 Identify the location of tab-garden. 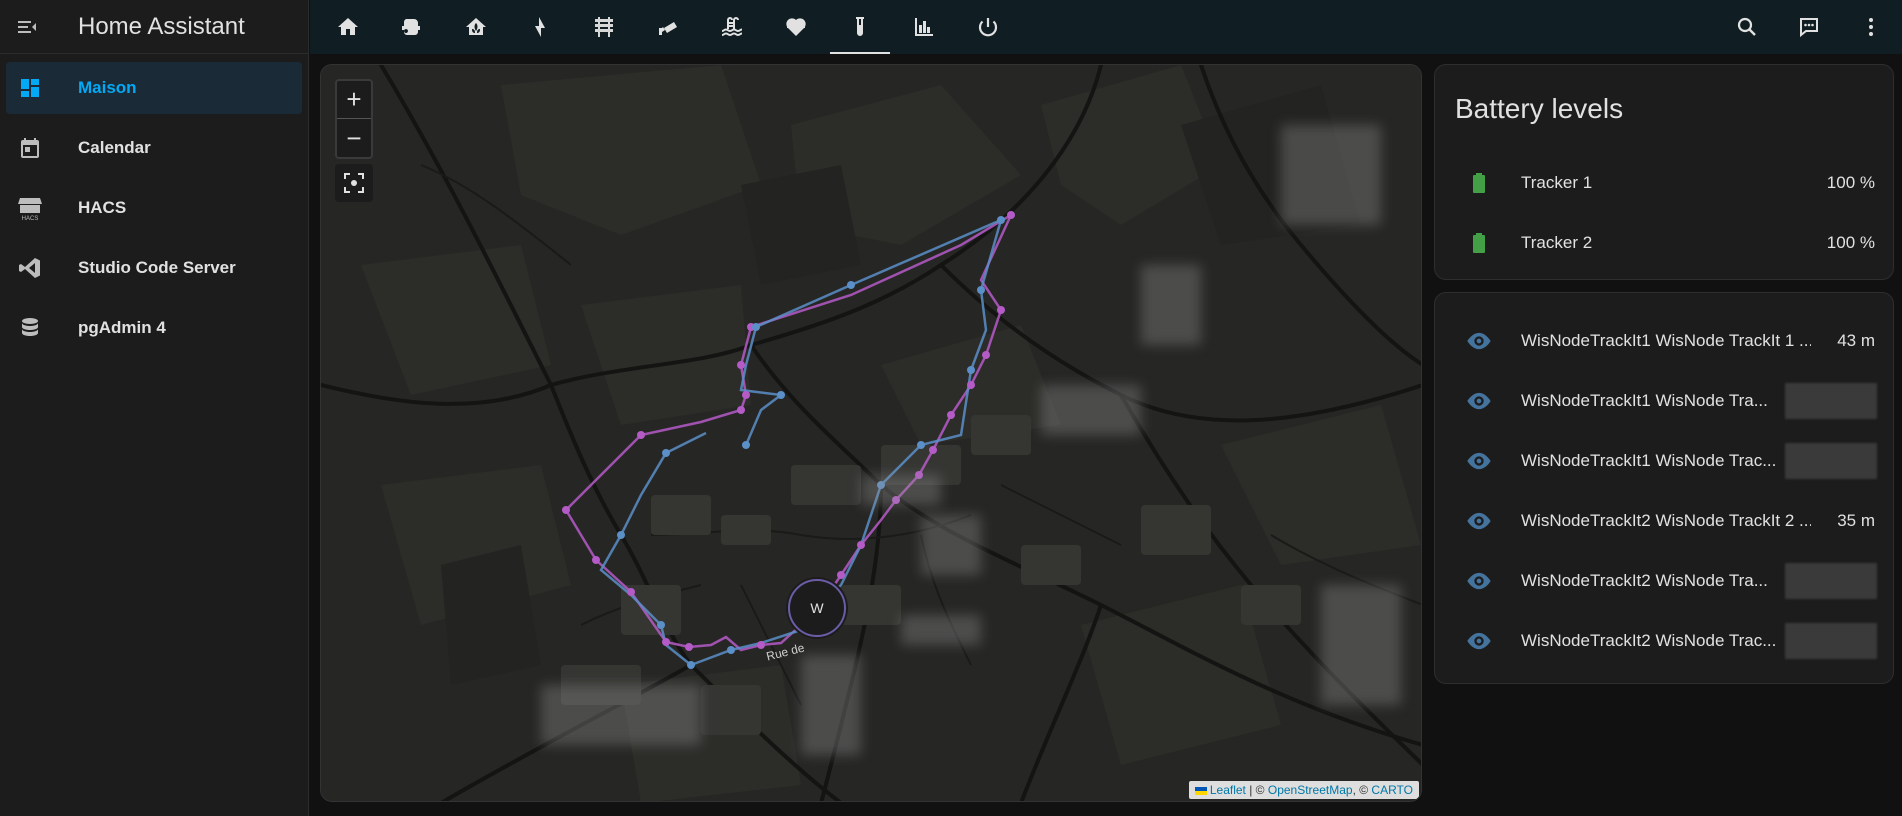
(476, 27).